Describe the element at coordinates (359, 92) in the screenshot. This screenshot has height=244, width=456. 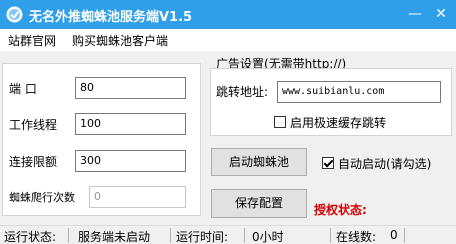
I see `redirect-url-input: www.suibianlu.com` at that location.